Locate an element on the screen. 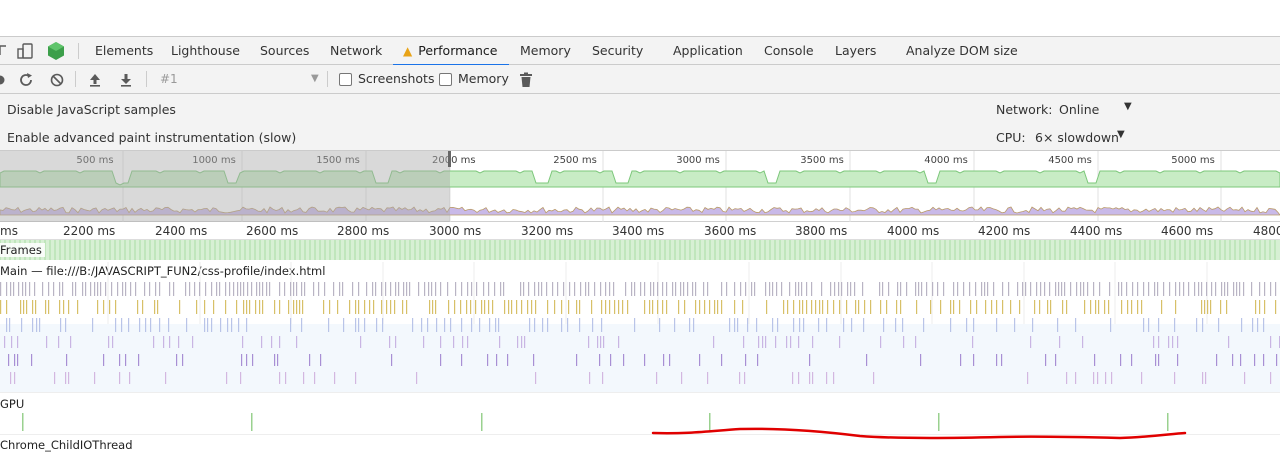  memory-checkbox is located at coordinates (445, 79).